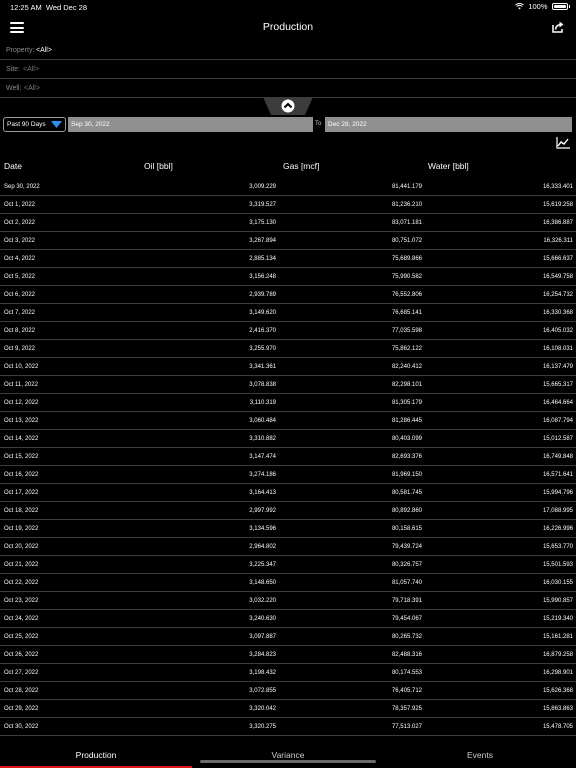  I want to click on table-row: Oct 6, 2022 2,939.789 76,552.806 16,254.732, so click(288, 295).